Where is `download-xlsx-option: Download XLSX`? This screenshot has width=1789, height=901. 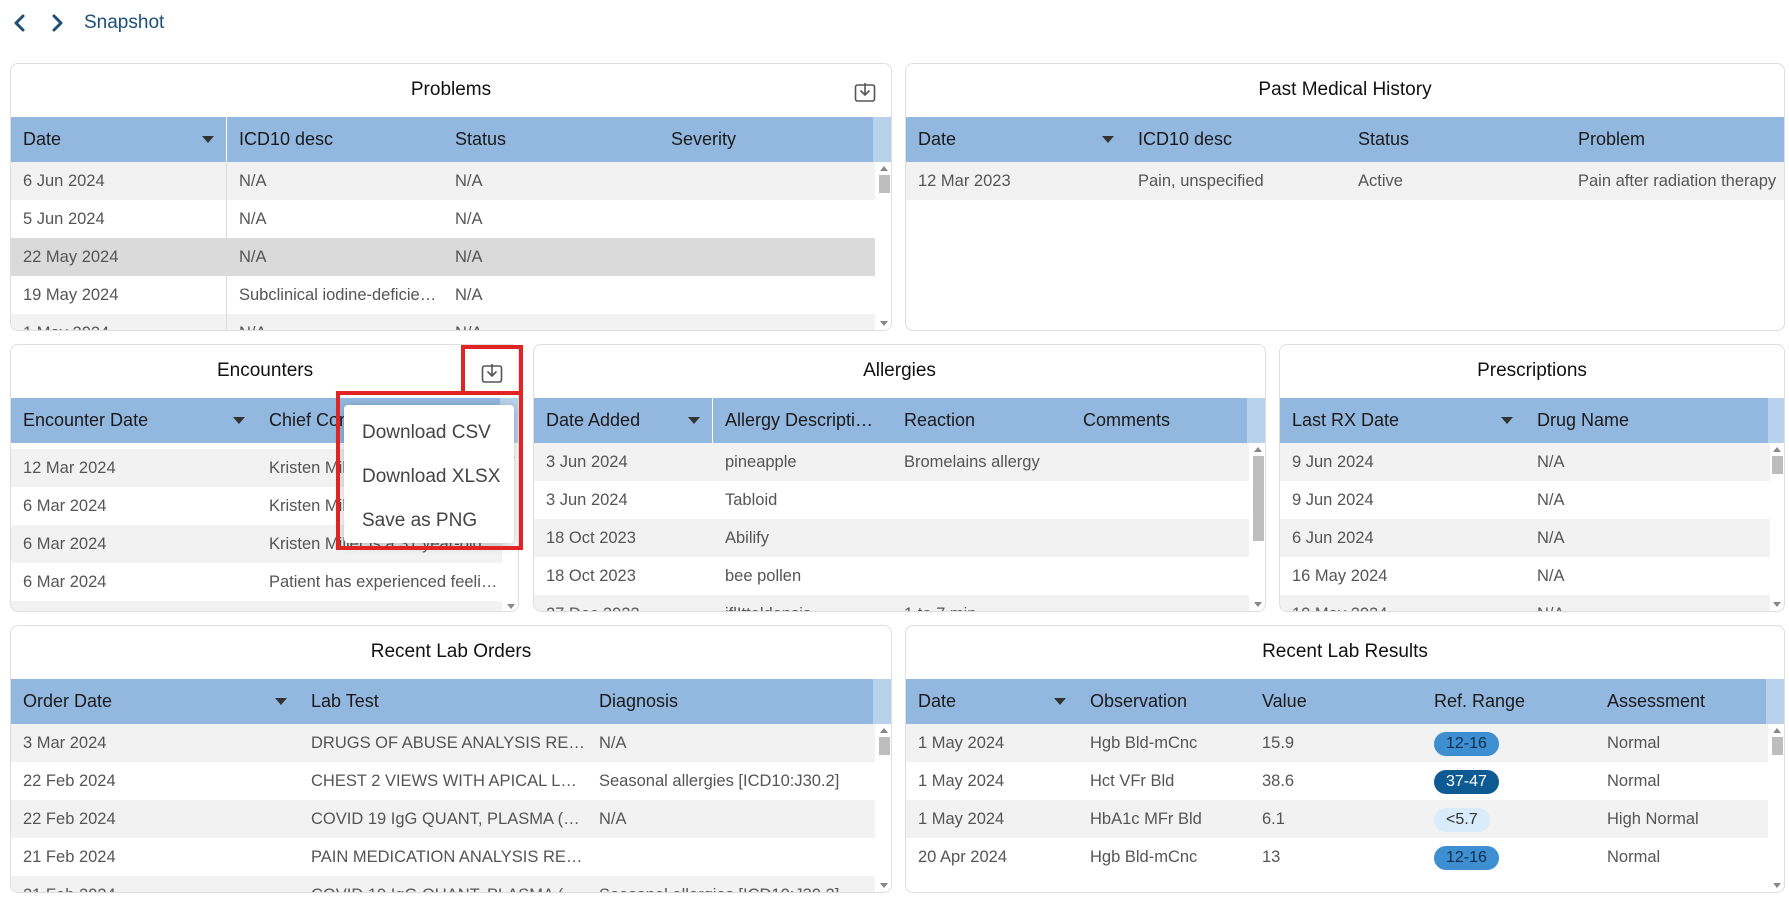
download-xlsx-option: Download XLSX is located at coordinates (429, 477).